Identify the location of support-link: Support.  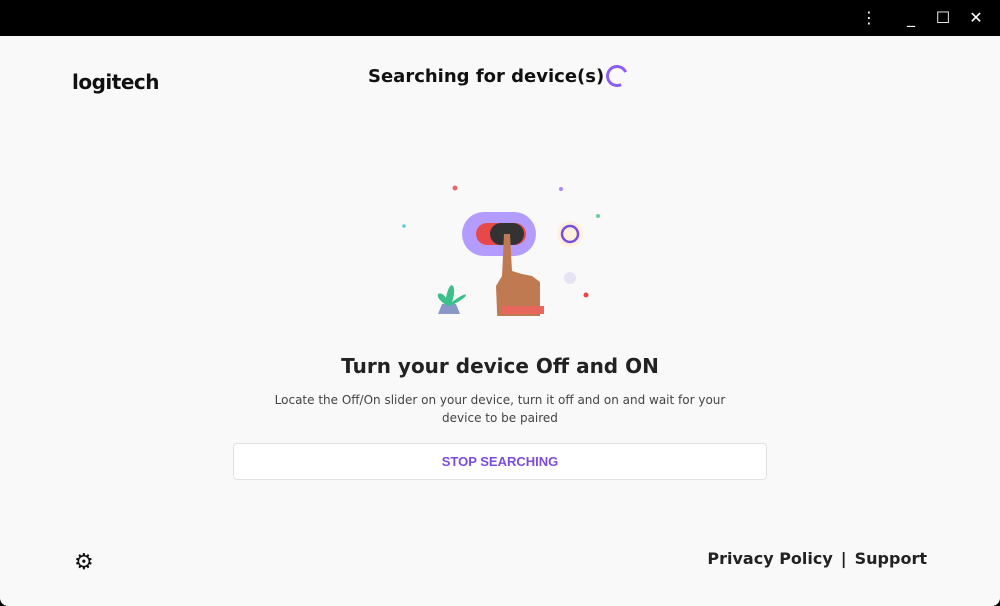
(891, 558).